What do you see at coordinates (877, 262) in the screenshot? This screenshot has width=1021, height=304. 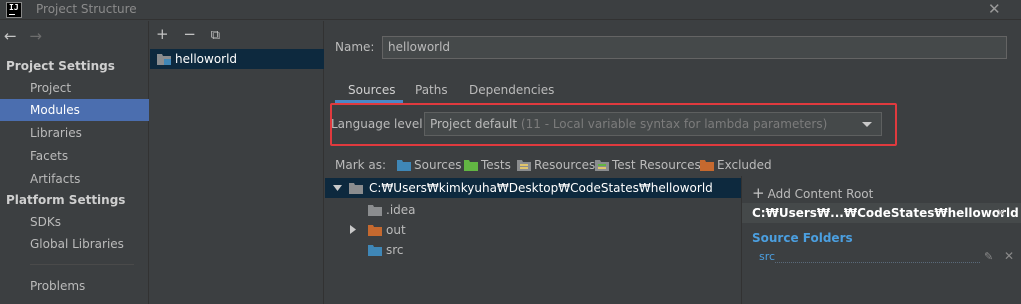 I see `dotted-leader` at bounding box center [877, 262].